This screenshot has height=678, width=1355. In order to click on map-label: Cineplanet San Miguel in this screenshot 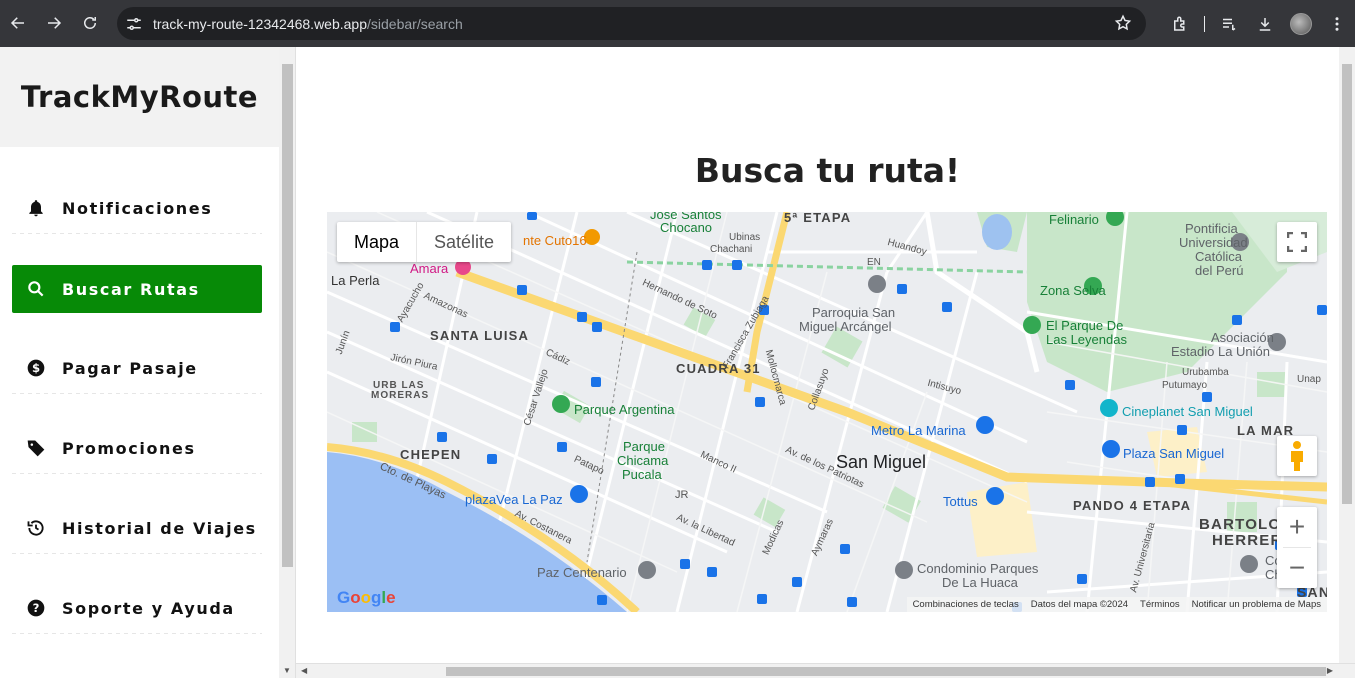, I will do `click(1187, 411)`.